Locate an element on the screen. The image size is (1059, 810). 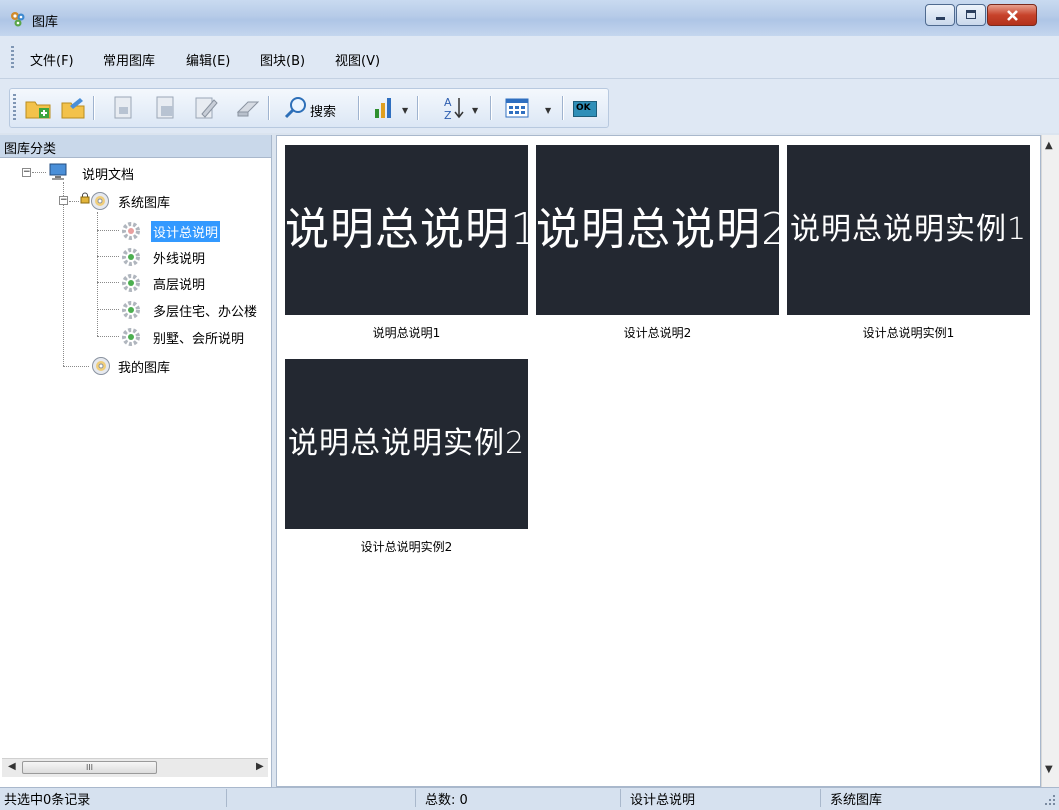
scroll-left-icon: ◀ is located at coordinates (12, 766).